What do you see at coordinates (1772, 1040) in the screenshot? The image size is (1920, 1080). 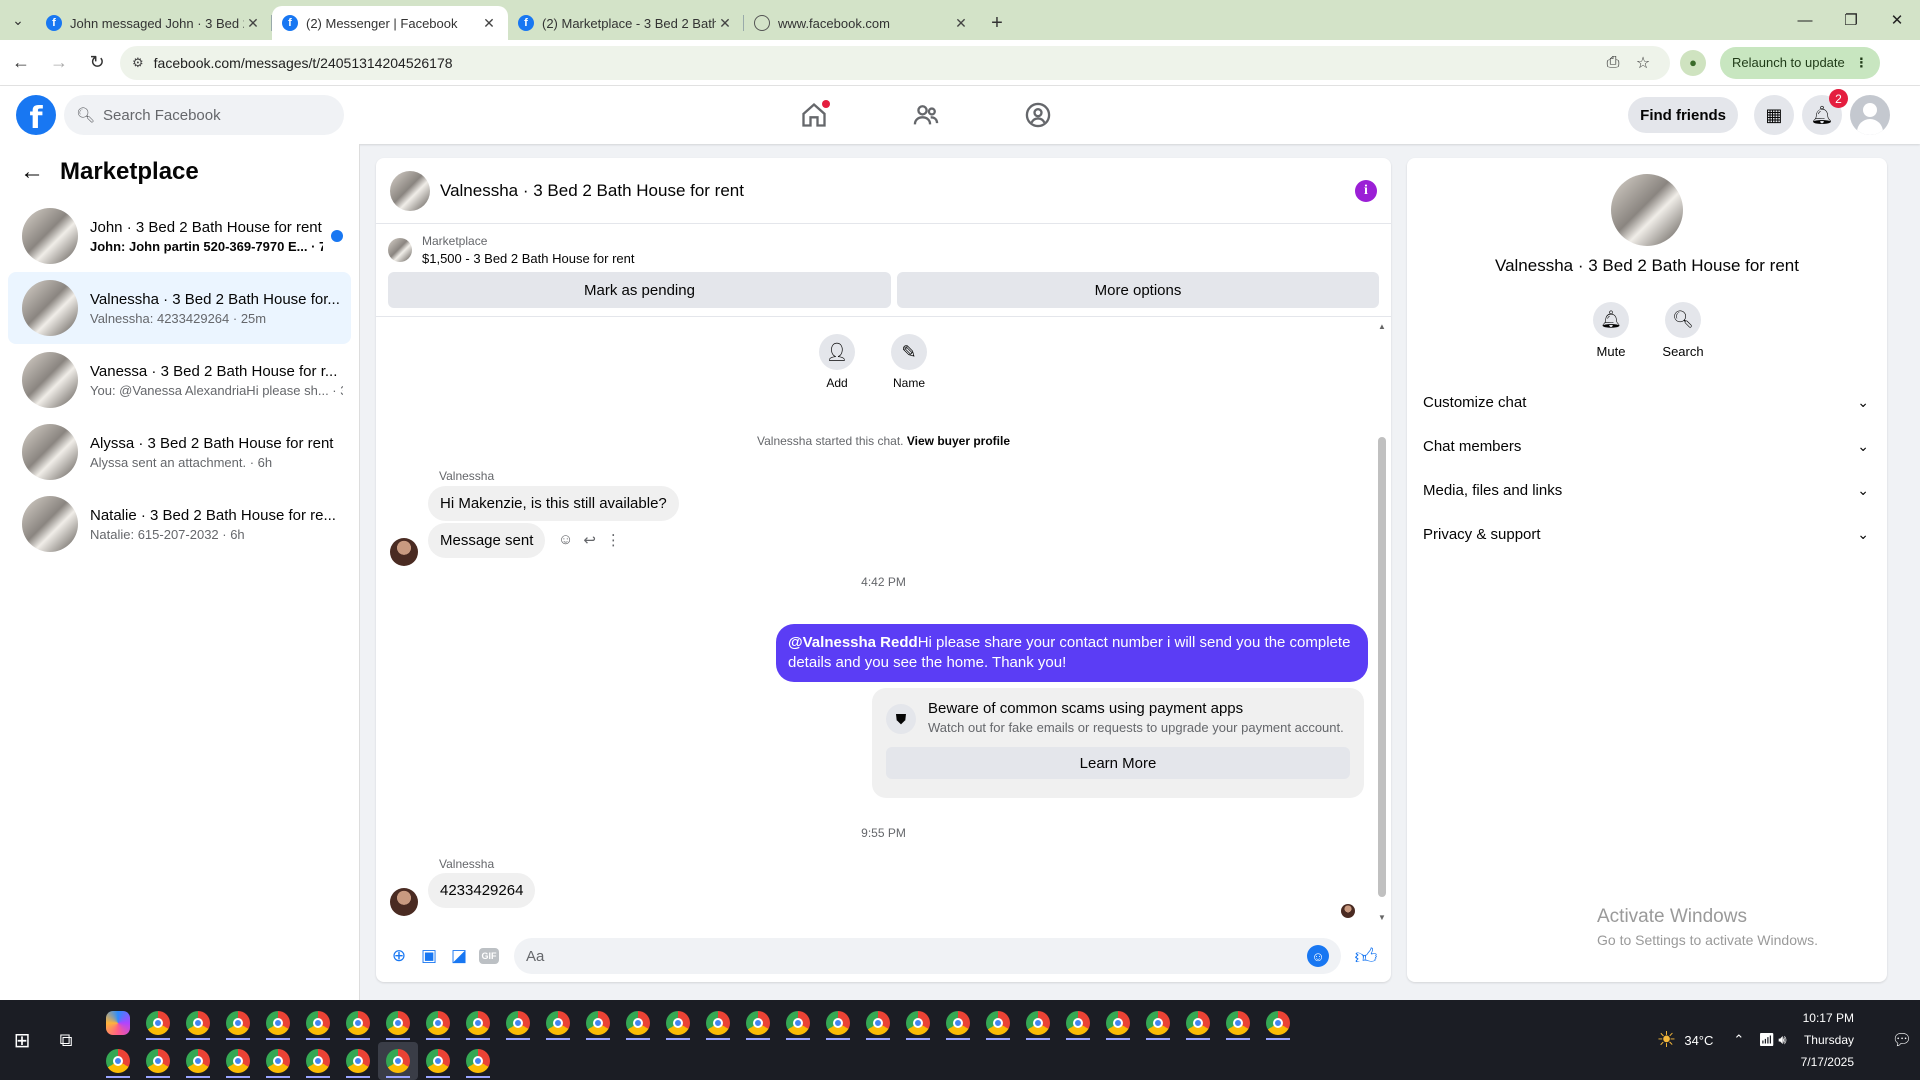 I see `network-volume-icons: 📶︎ 🔊︎` at bounding box center [1772, 1040].